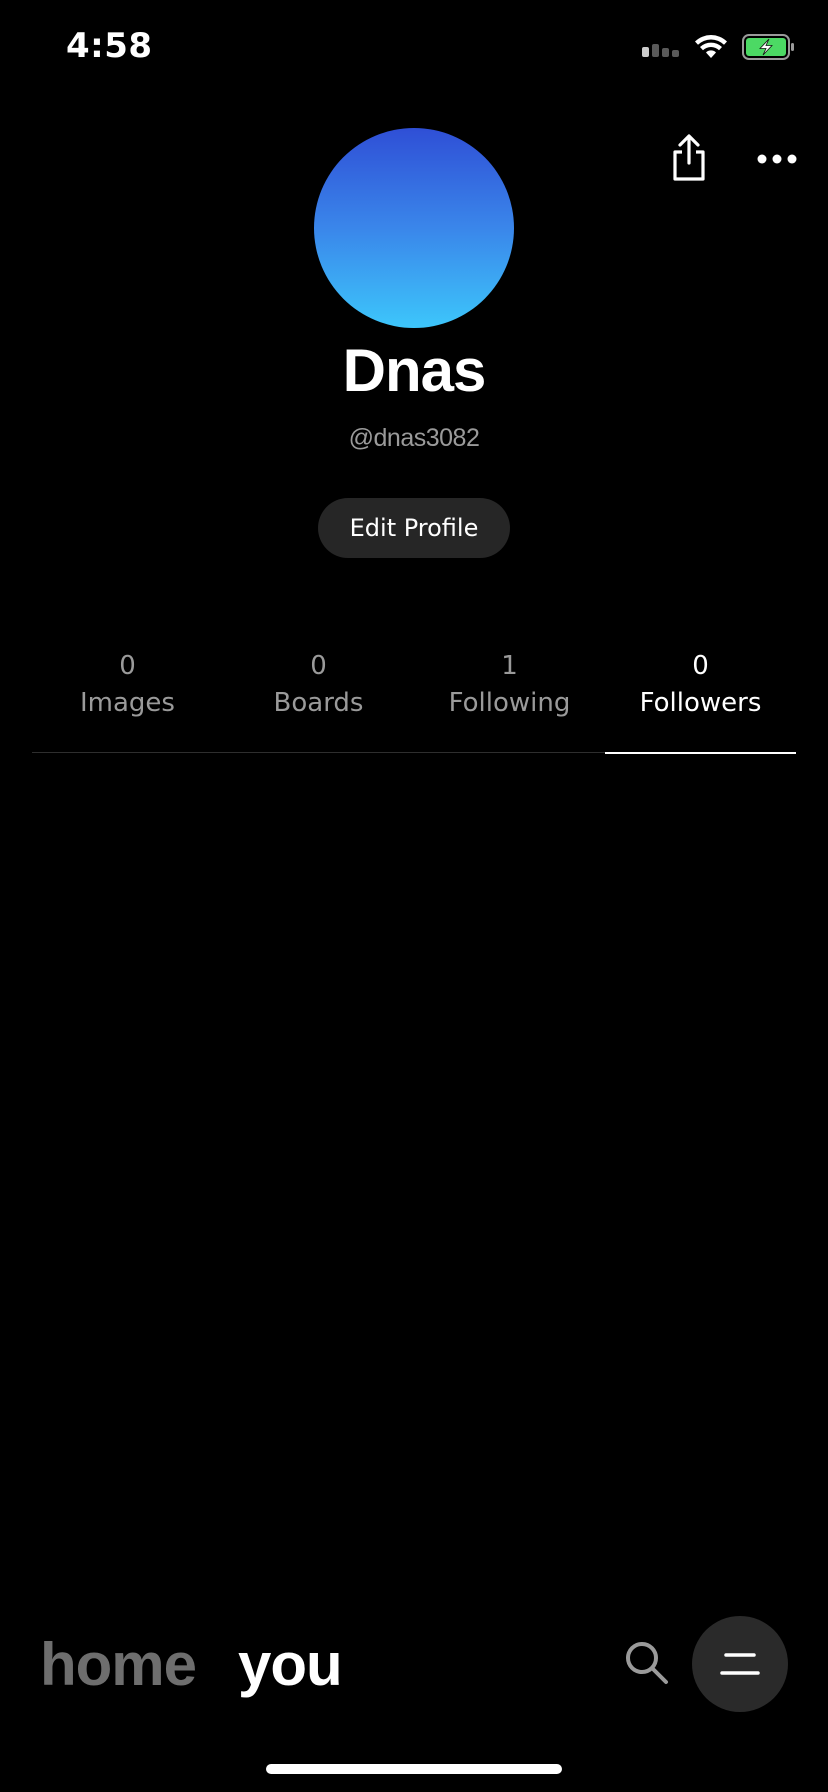  I want to click on tab-label: Boards, so click(318, 703).